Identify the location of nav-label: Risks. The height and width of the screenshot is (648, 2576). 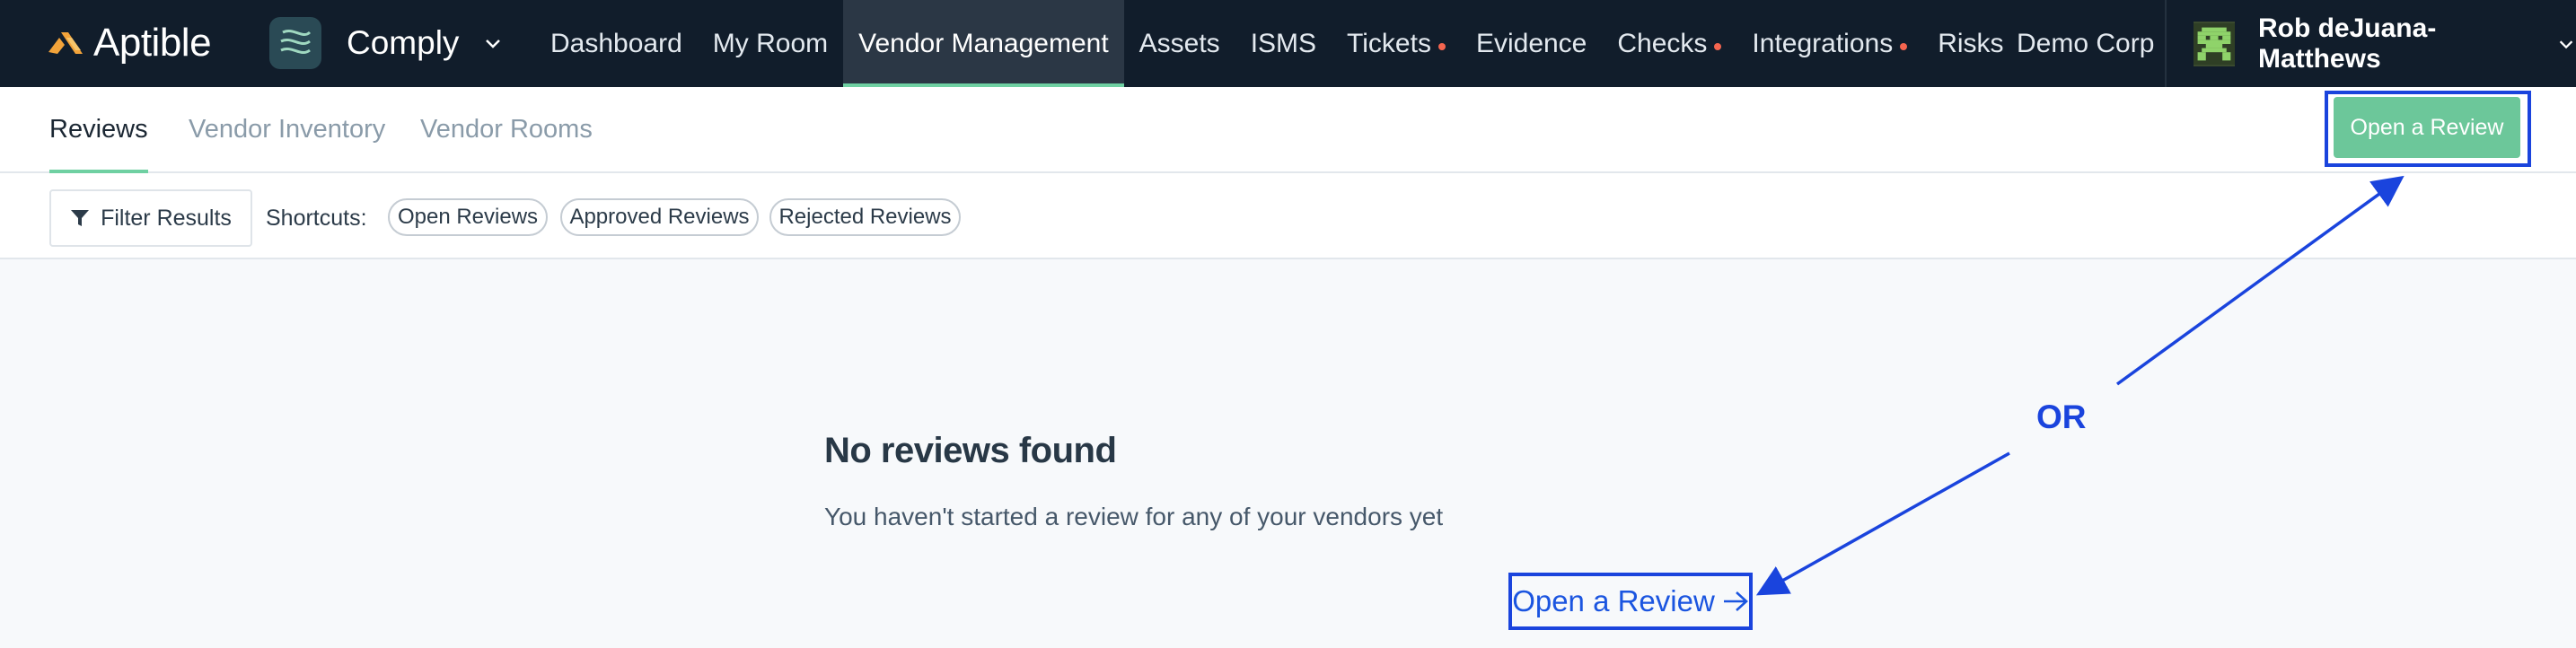
(1971, 43).